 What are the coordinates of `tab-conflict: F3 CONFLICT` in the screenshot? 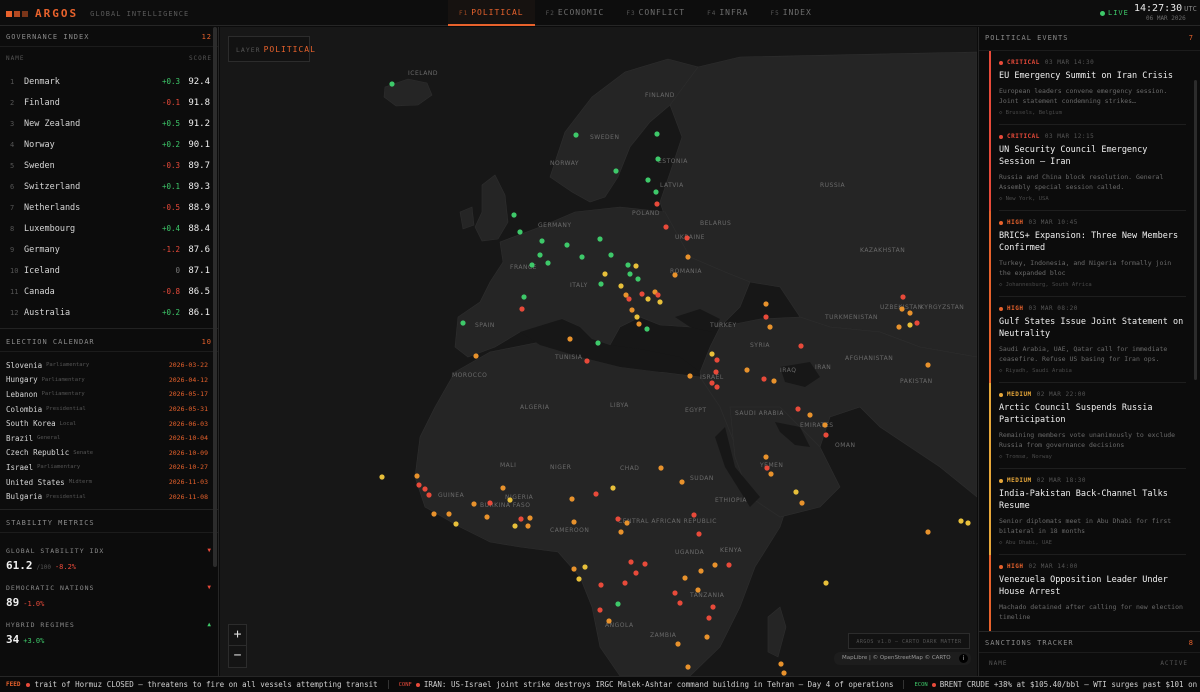 It's located at (655, 13).